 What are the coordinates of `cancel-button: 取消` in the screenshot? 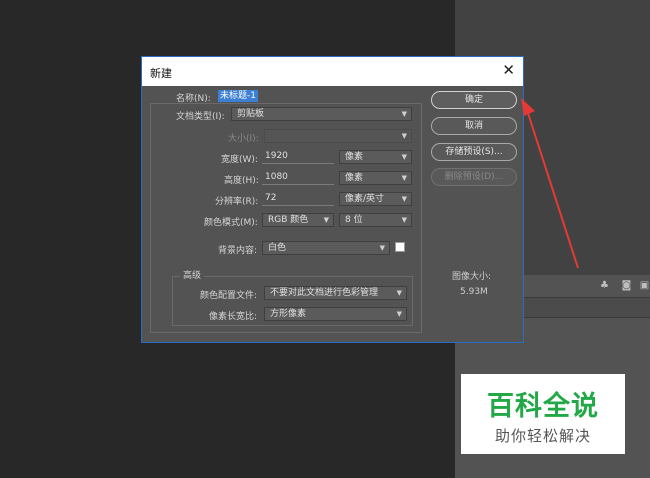 It's located at (474, 126).